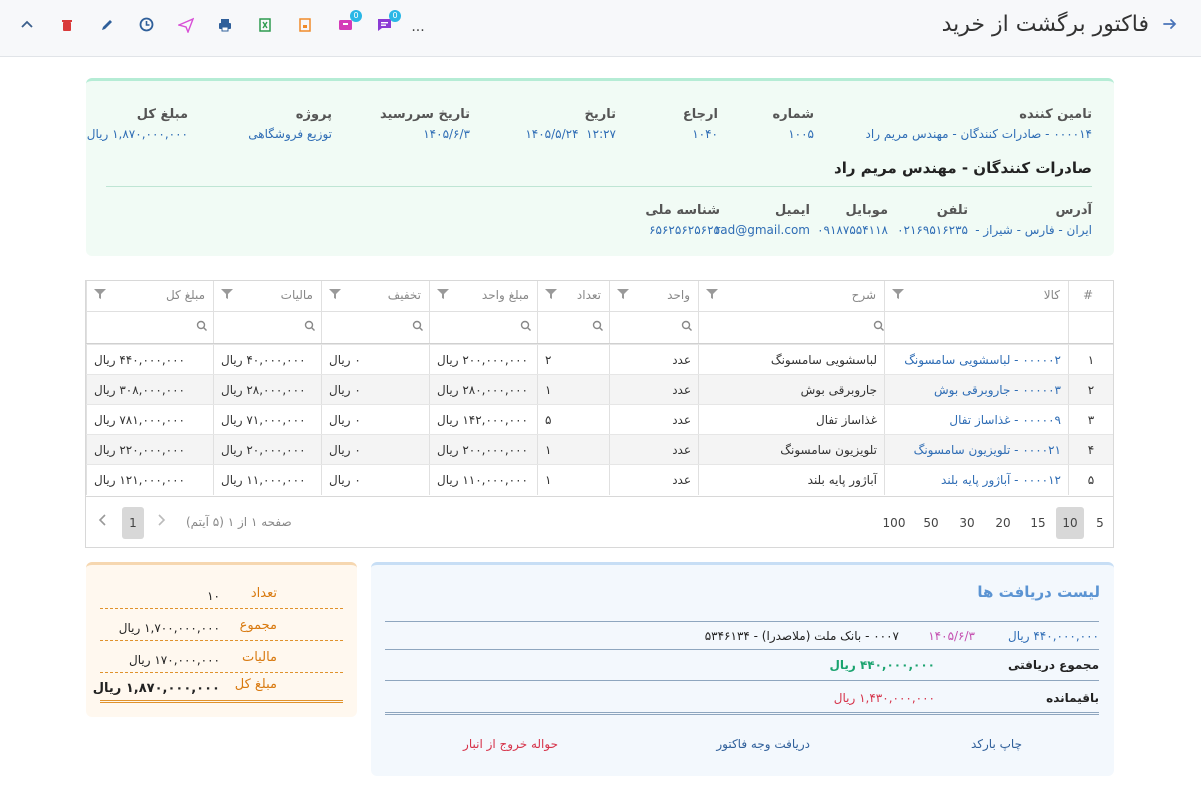 The height and width of the screenshot is (797, 1201). Describe the element at coordinates (976, 480) in the screenshot. I see `cell-item-link: ۰۰۰۰۱۲ - آباژور پایه بلند` at that location.